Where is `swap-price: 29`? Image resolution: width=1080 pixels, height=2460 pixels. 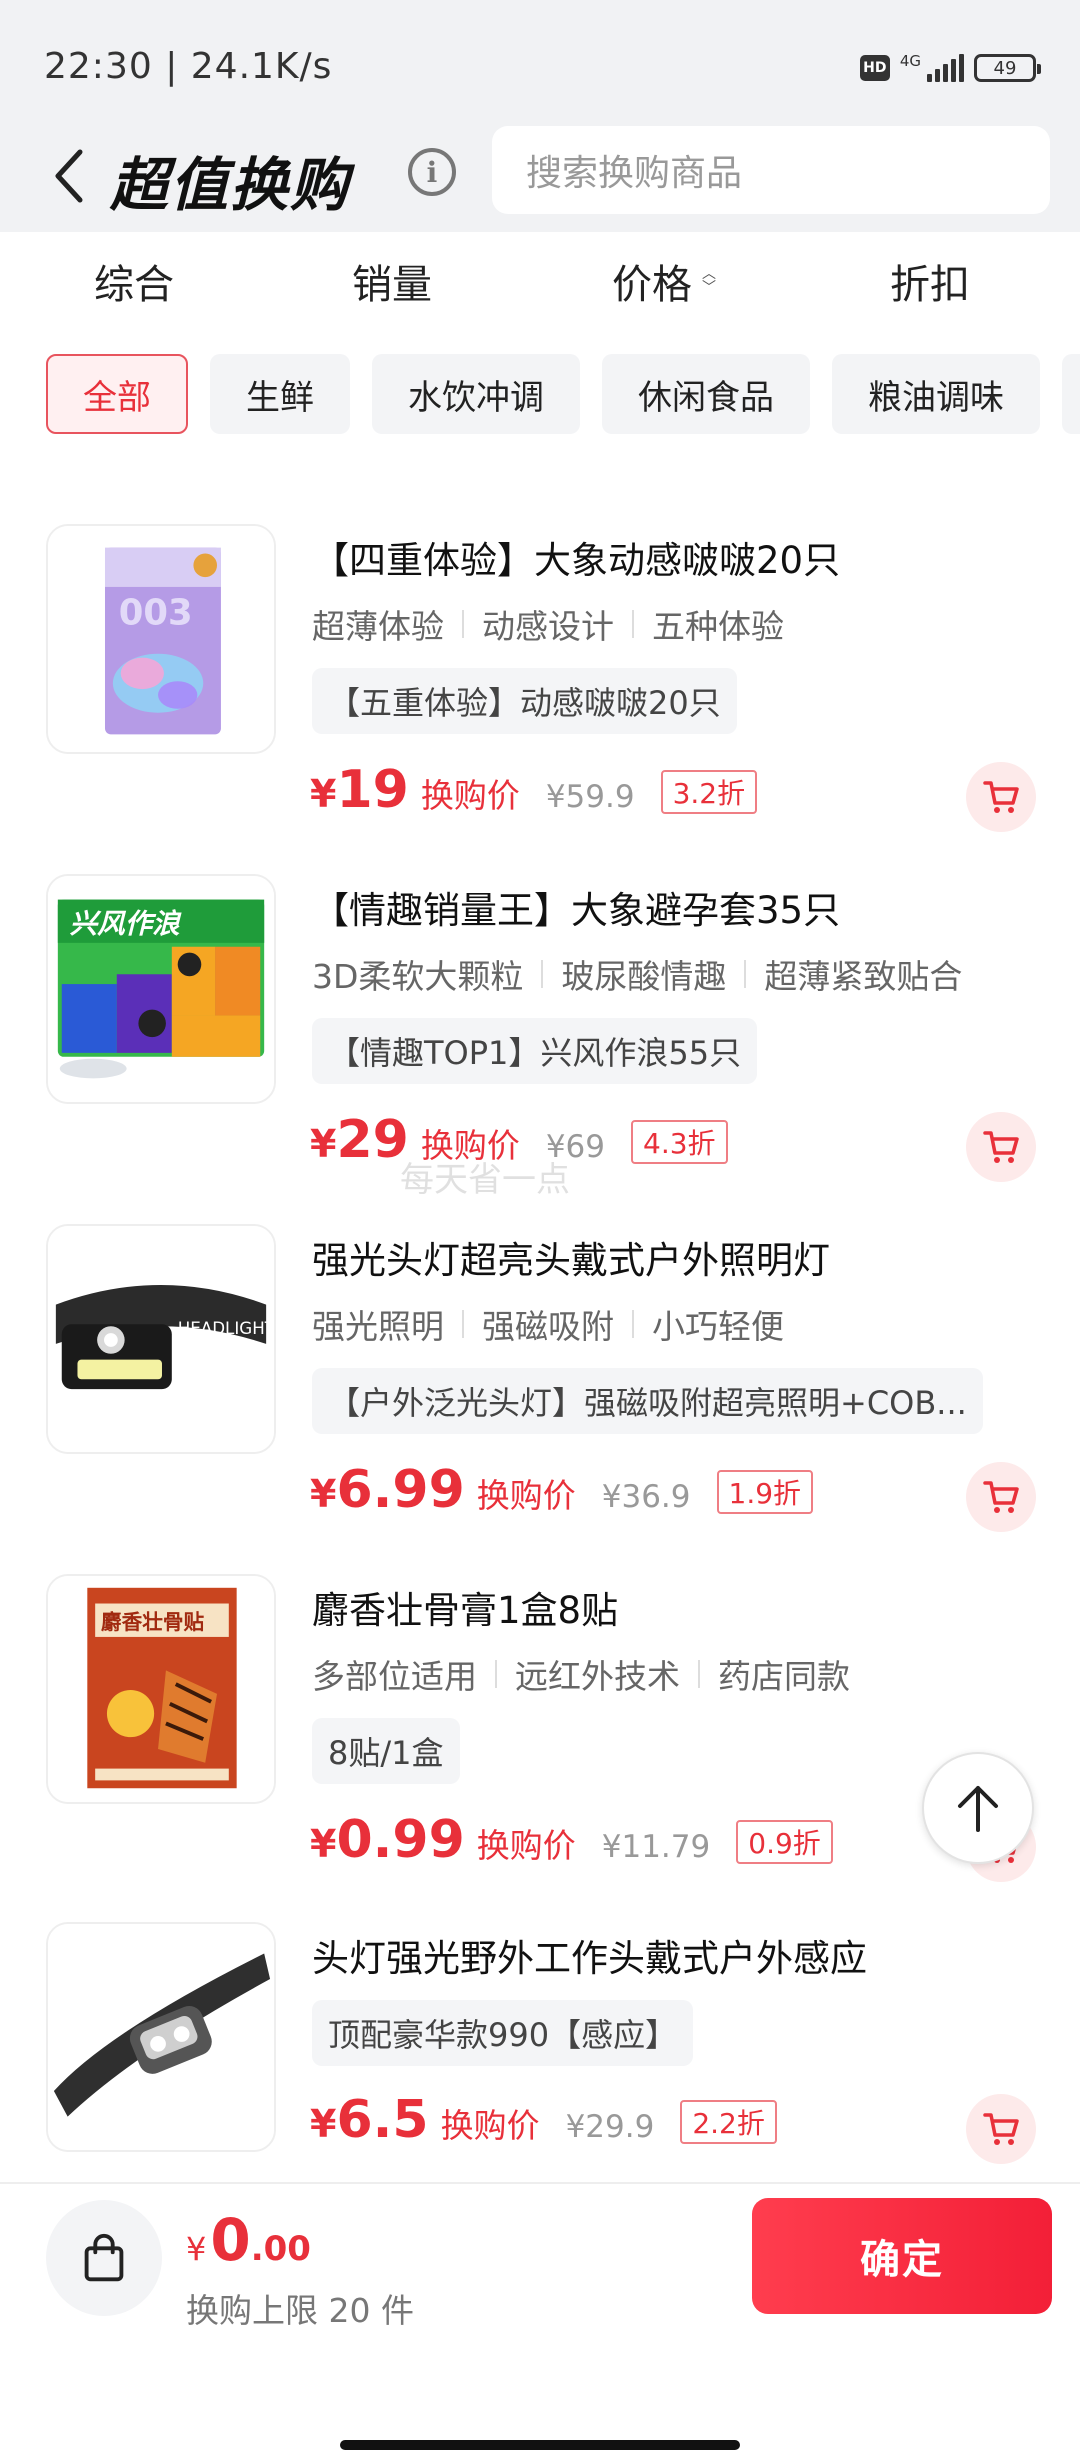 swap-price: 29 is located at coordinates (372, 1140).